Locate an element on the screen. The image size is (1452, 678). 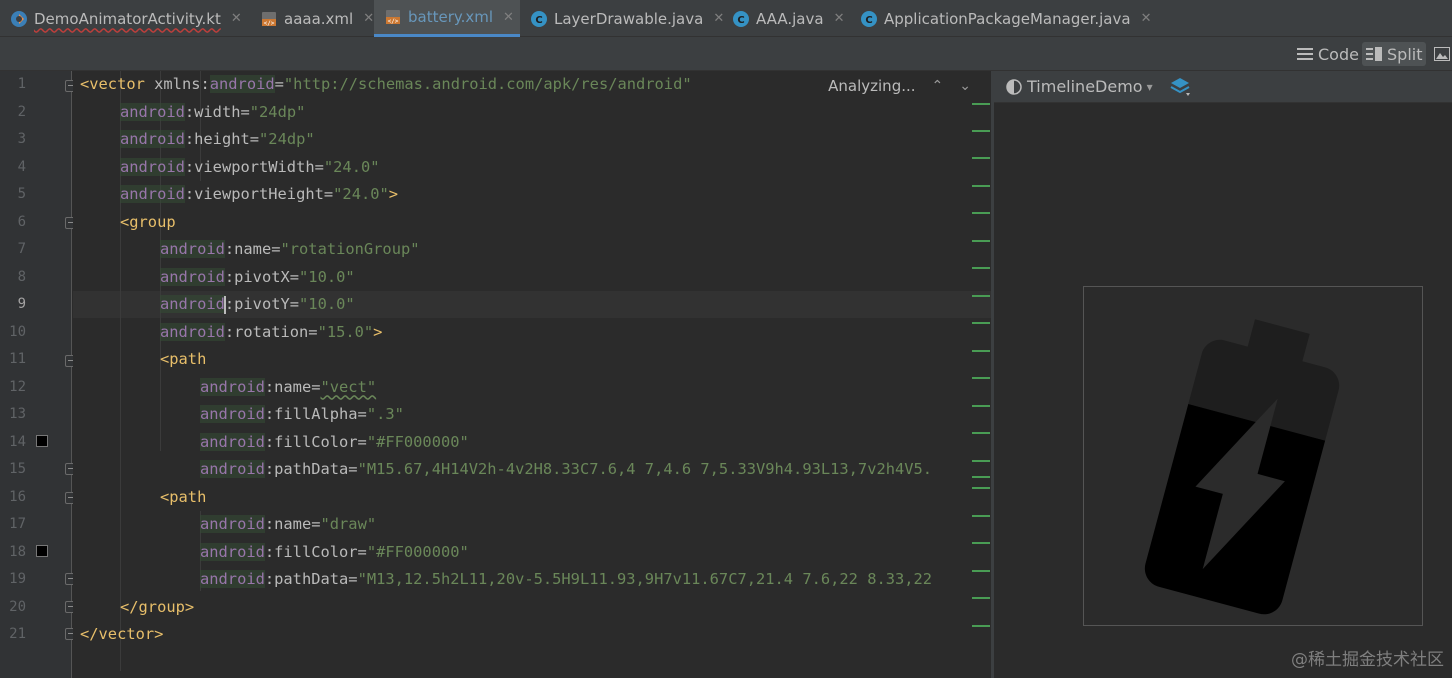
view-mode-bar: Code Split is located at coordinates (726, 54).